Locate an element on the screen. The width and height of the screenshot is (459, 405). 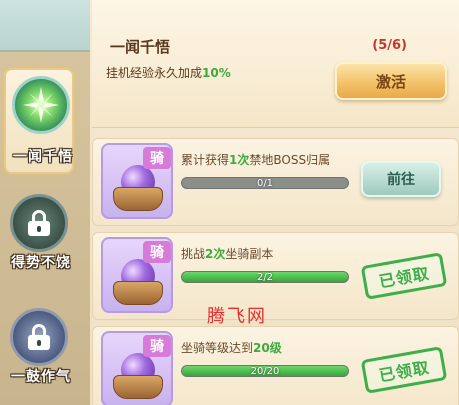
skill-description: 挂机经验永久加成10% is located at coordinates (168, 72).